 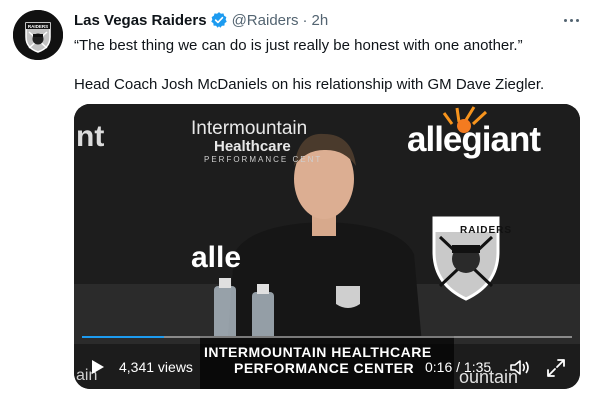 What do you see at coordinates (458, 367) in the screenshot?
I see `video-timecode: 0:16 / 1:35` at bounding box center [458, 367].